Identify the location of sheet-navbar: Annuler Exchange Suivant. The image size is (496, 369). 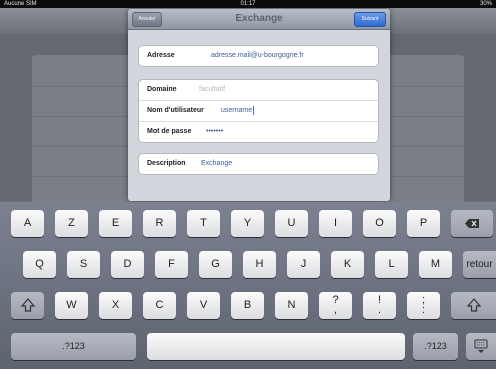
(259, 19).